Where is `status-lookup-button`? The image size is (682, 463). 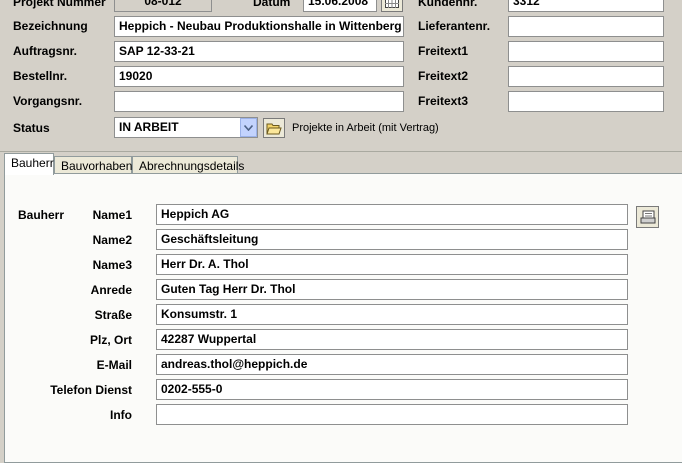
status-lookup-button is located at coordinates (274, 128).